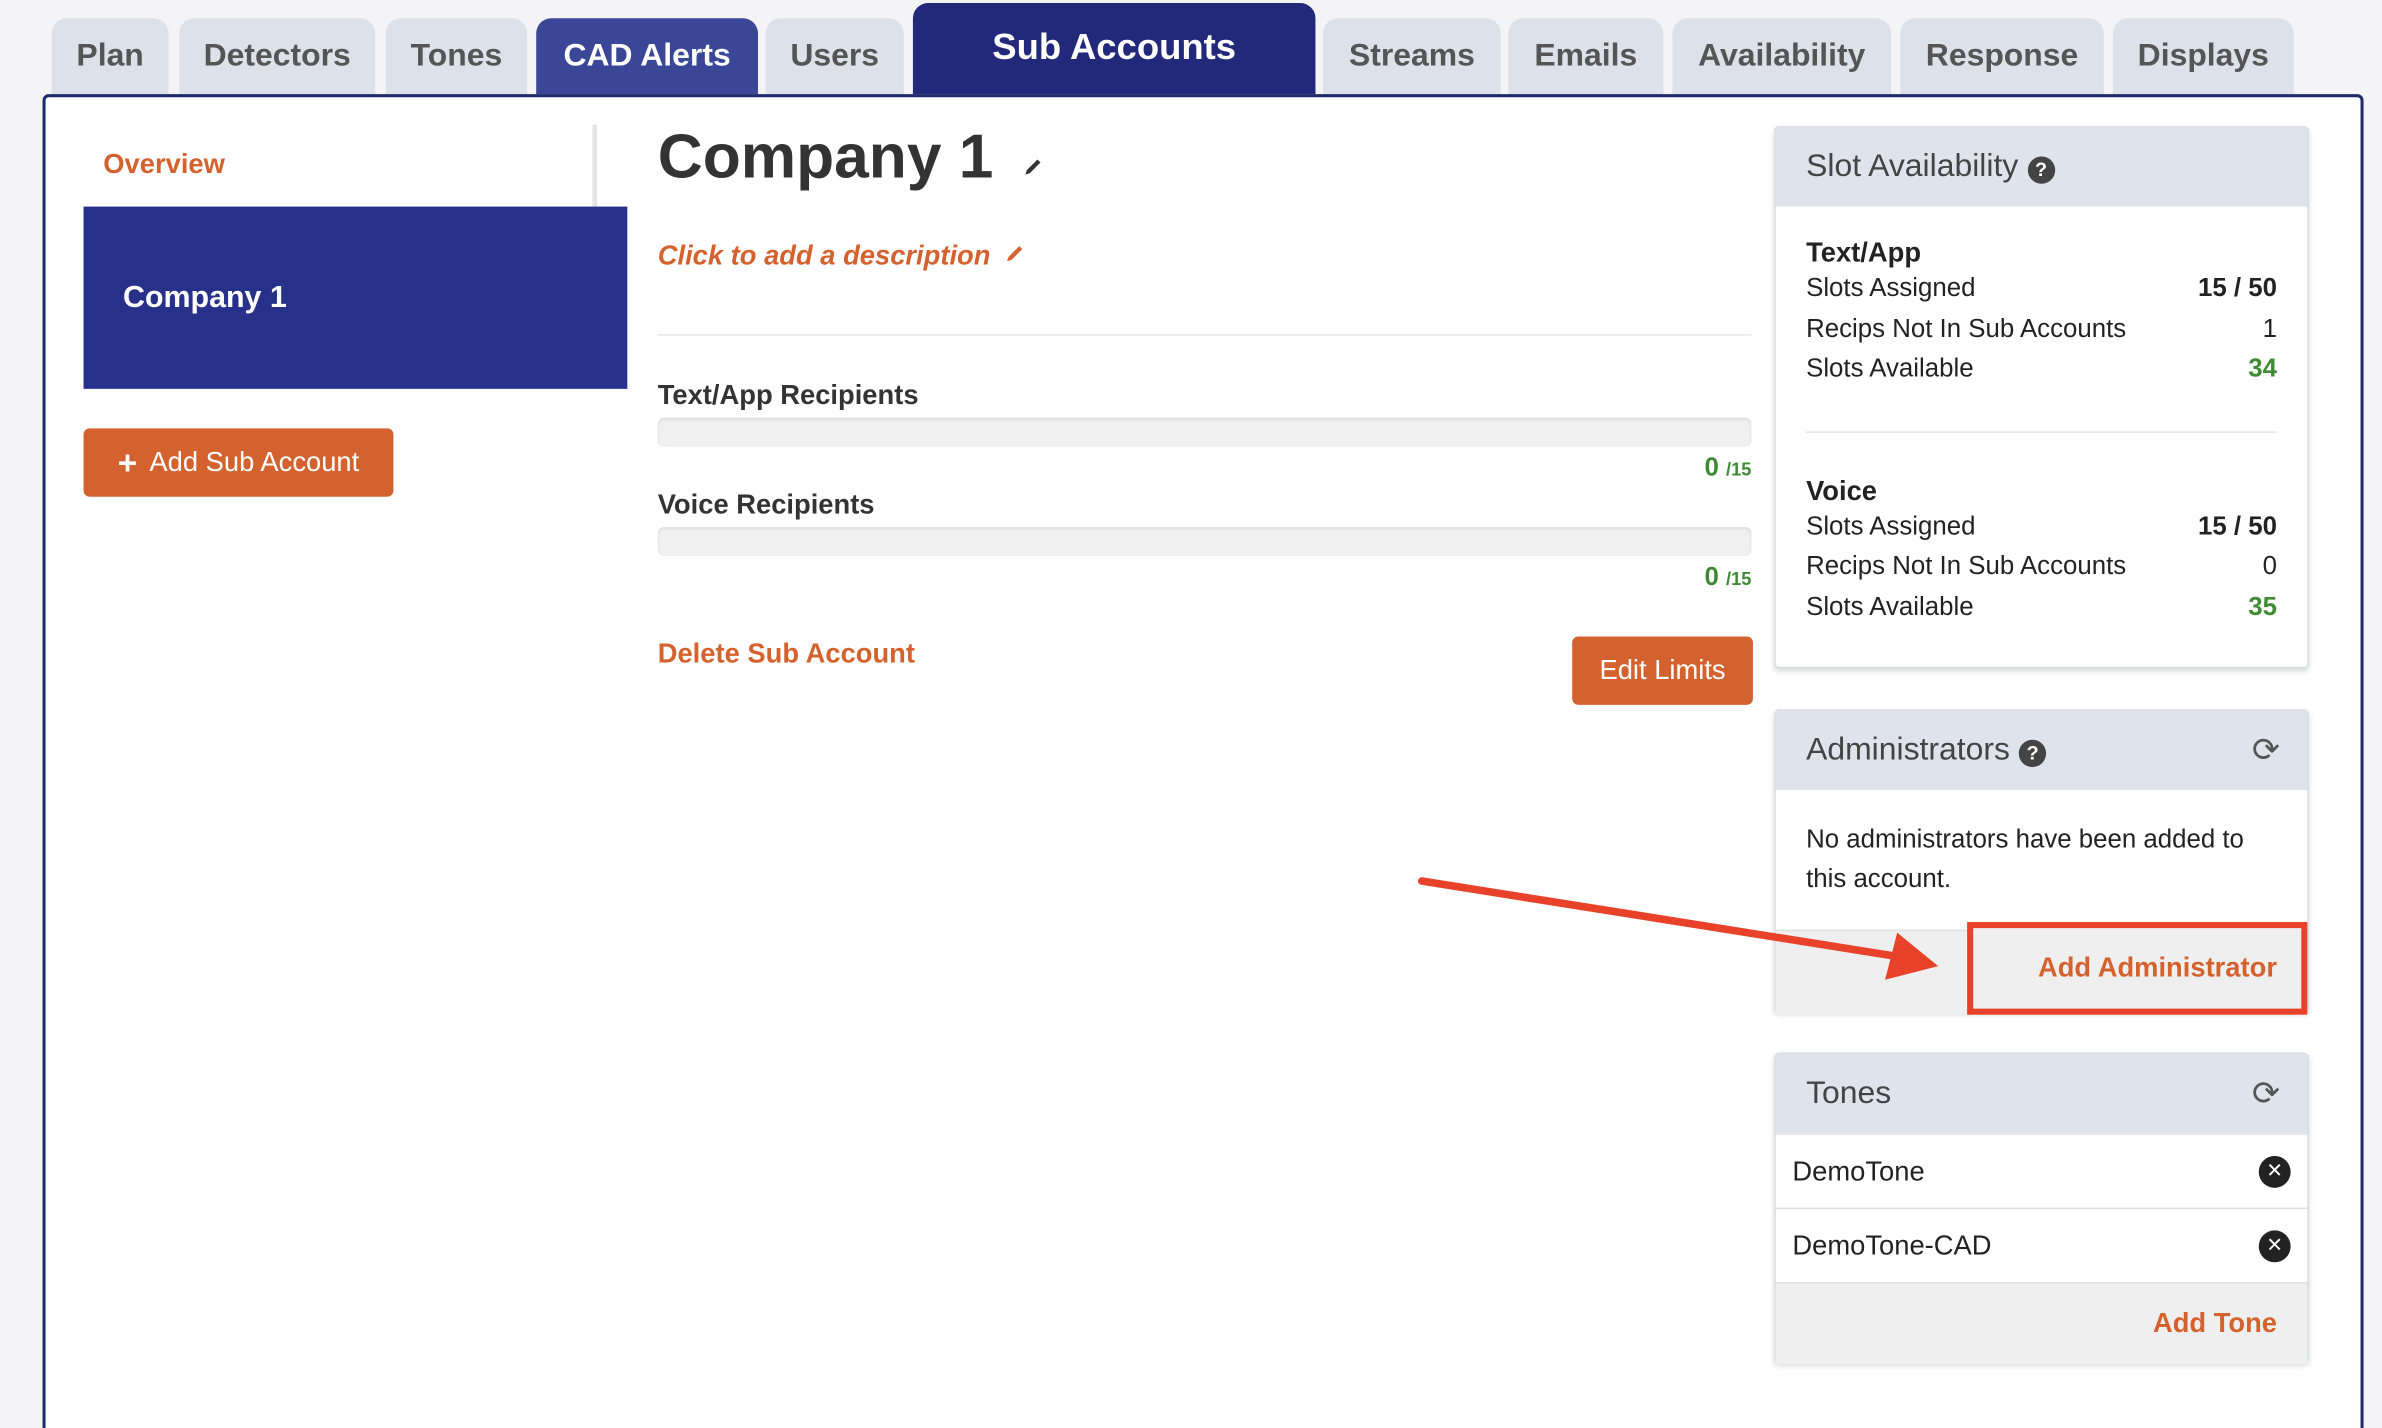 The height and width of the screenshot is (1428, 2382). What do you see at coordinates (647, 56) in the screenshot?
I see `tab-cad-alerts: CAD Alerts` at bounding box center [647, 56].